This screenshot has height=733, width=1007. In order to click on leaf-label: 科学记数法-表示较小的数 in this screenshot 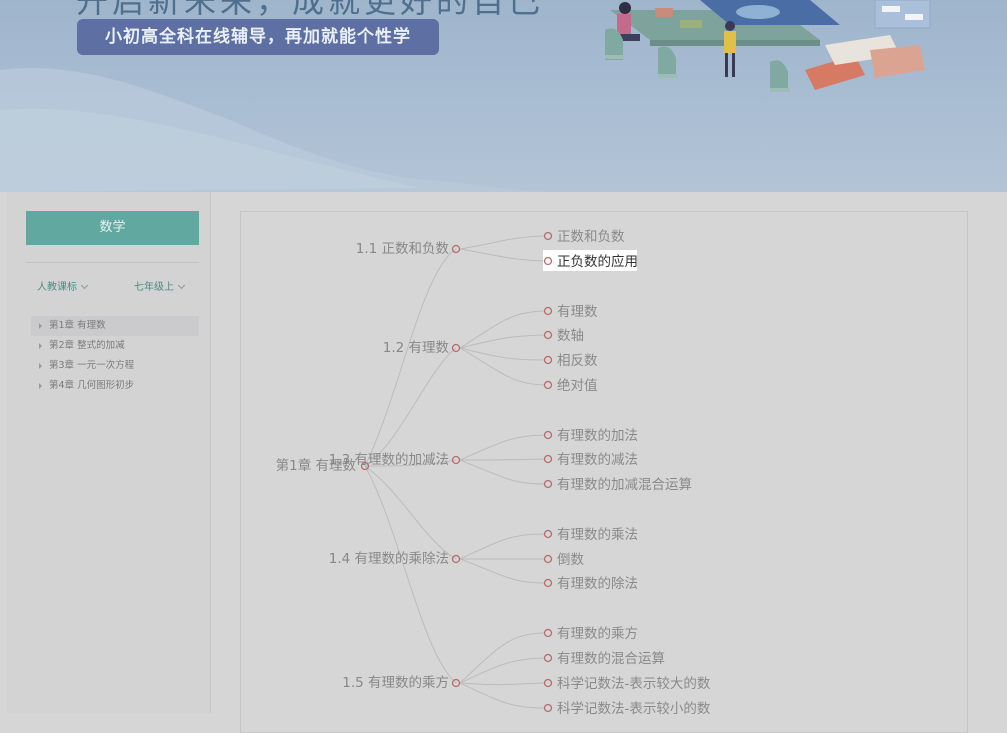, I will do `click(634, 709)`.